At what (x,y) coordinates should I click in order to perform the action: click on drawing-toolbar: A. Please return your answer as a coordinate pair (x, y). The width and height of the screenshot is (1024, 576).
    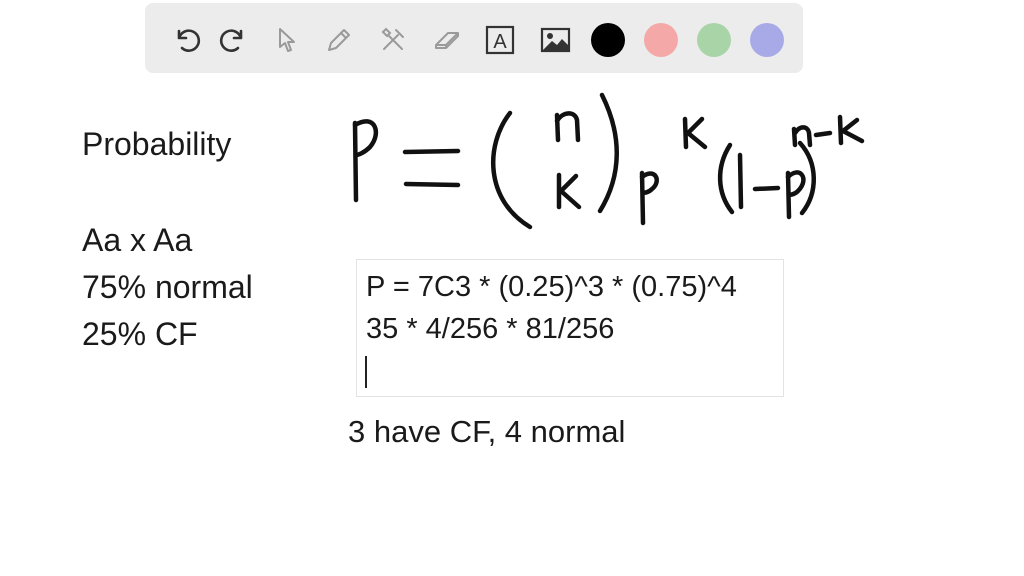
    Looking at the image, I should click on (474, 38).